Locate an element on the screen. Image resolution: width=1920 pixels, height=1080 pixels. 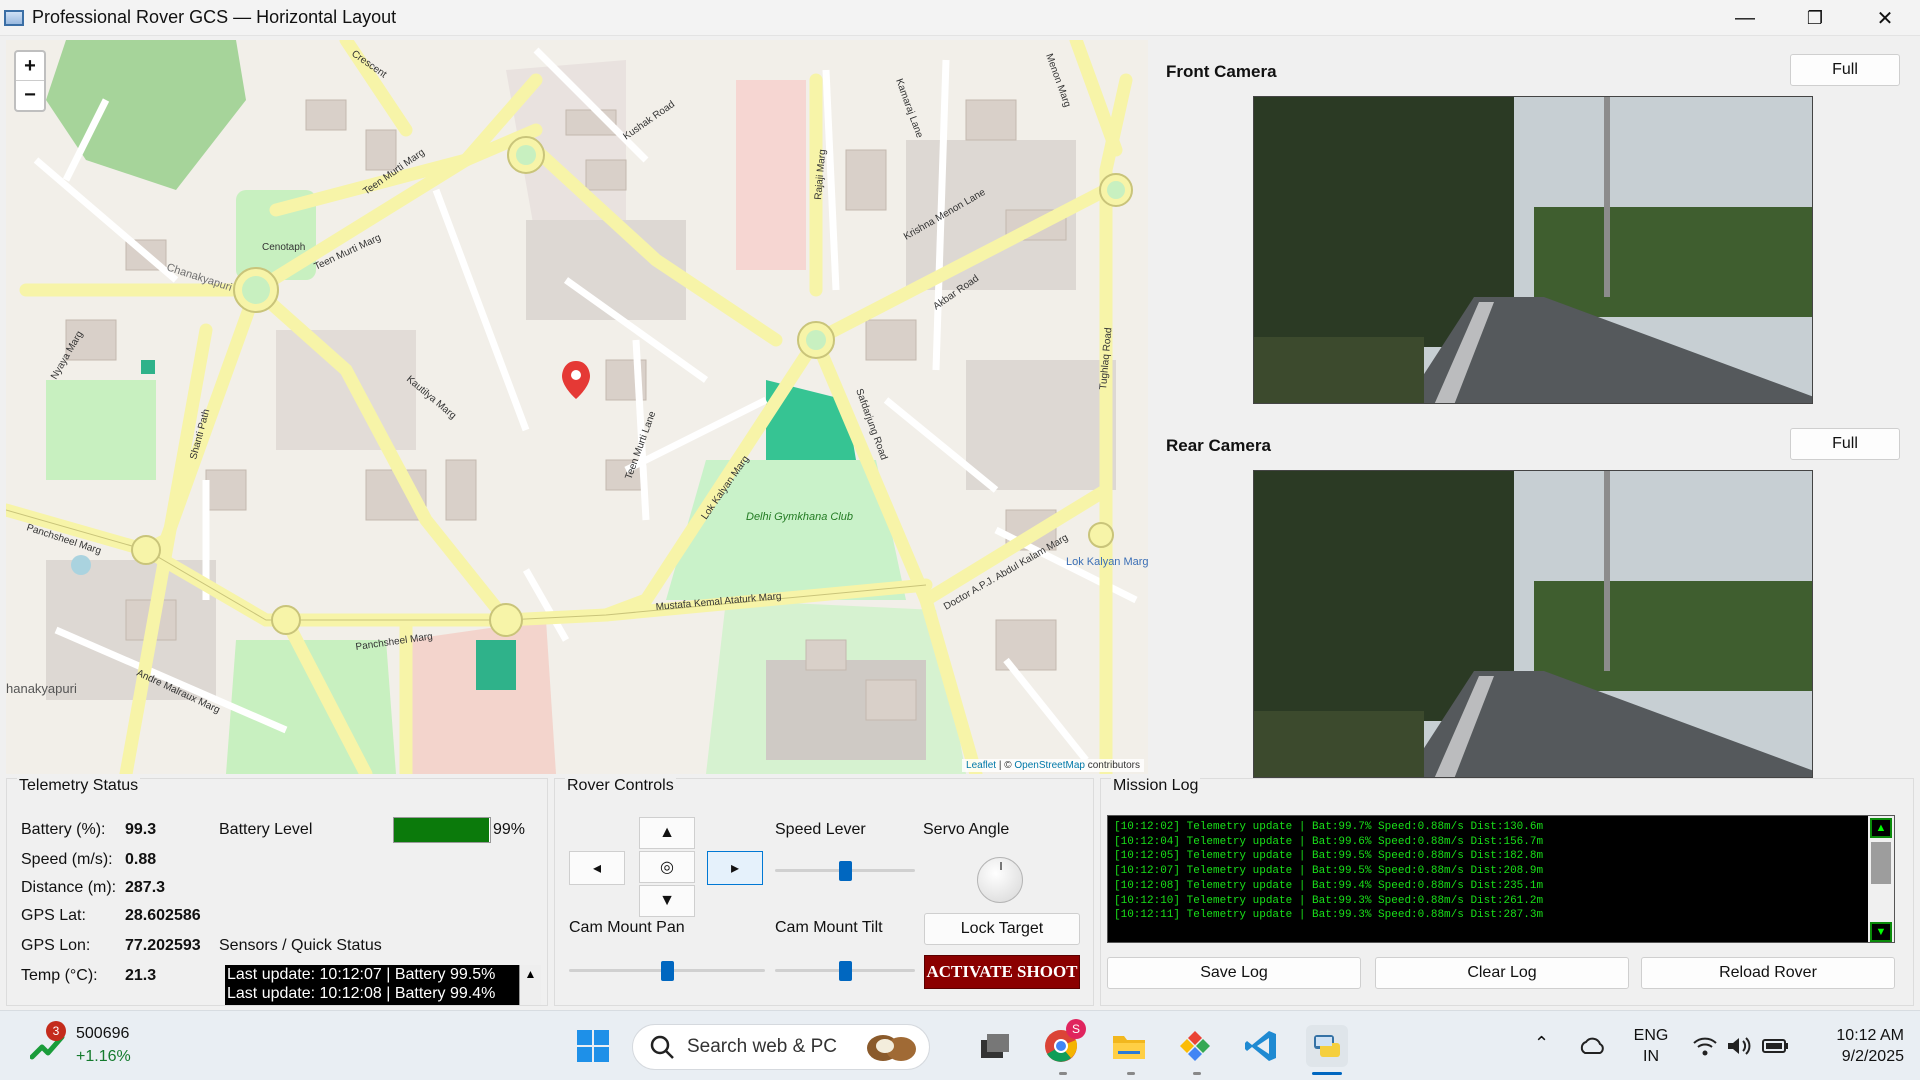
scroll-down-button: ▼ is located at coordinates (1881, 932).